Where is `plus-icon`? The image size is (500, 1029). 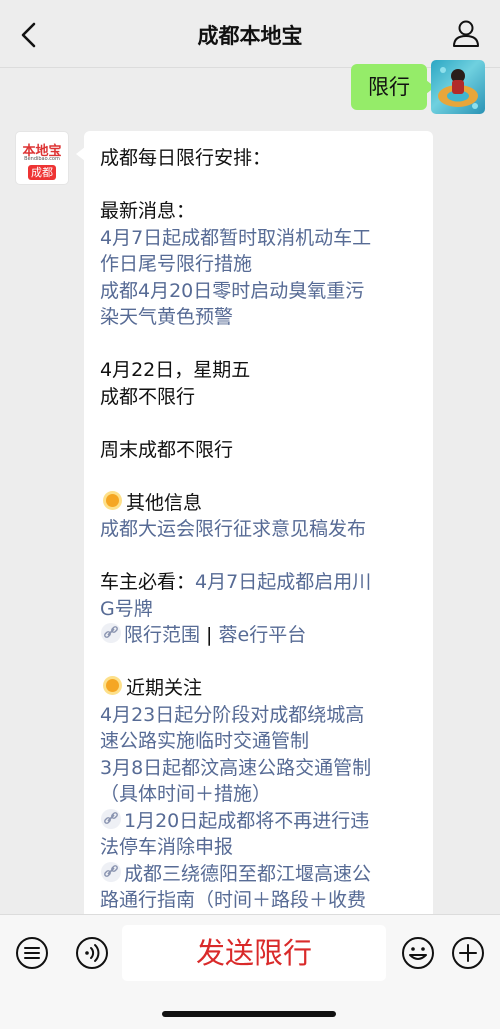
plus-icon is located at coordinates (468, 953).